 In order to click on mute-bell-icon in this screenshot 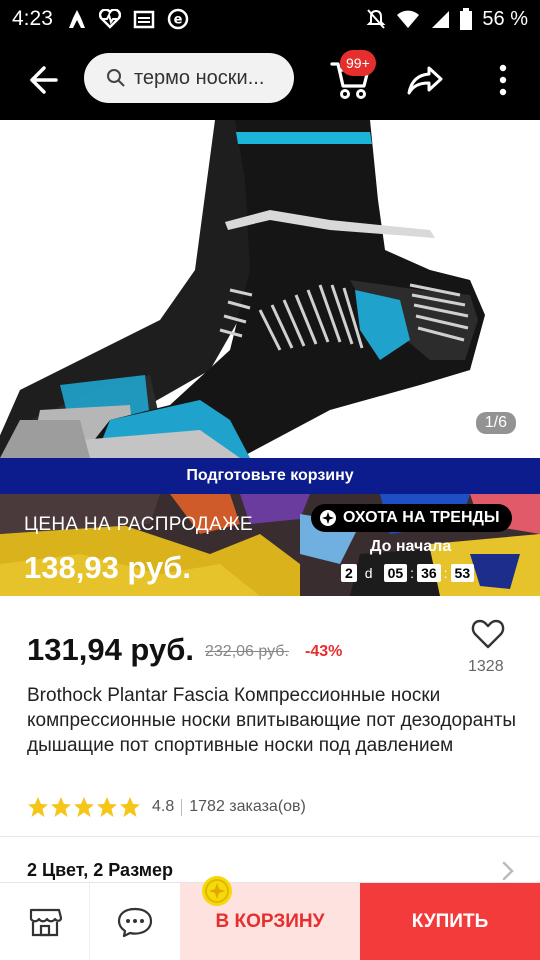, I will do `click(376, 19)`.